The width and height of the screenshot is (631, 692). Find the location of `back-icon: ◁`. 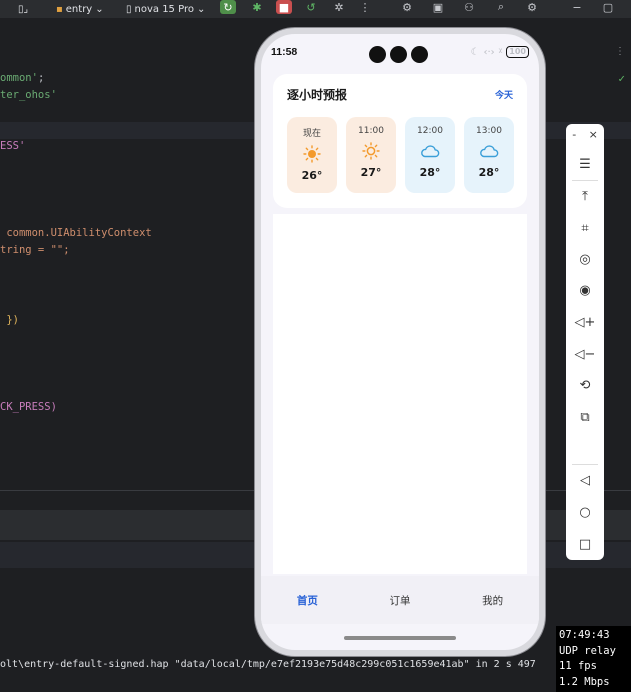

back-icon: ◁ is located at coordinates (585, 480).